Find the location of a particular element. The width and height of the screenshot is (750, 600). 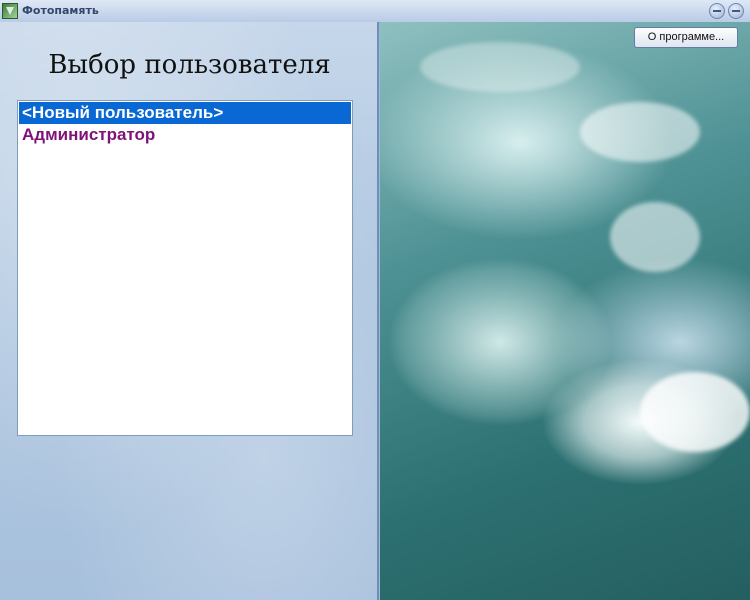

list-item-administrator: Администратор is located at coordinates (185, 135).